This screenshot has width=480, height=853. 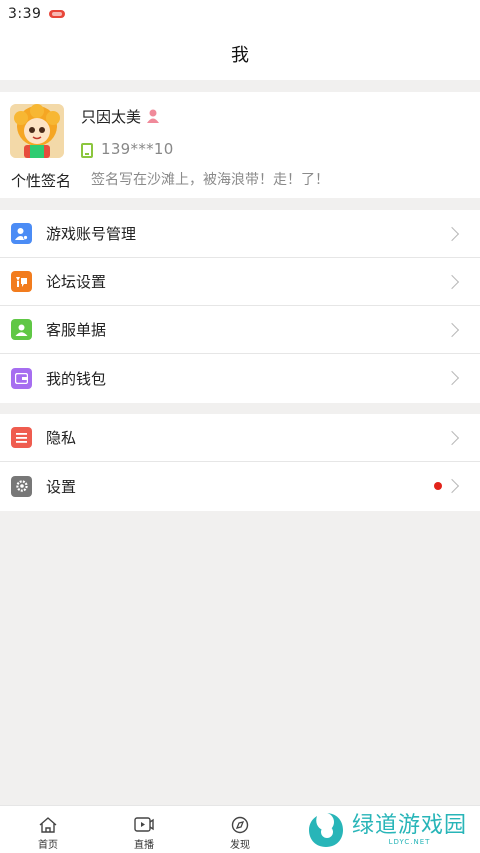 I want to click on menu-item-forum-settings: 论坛设置, so click(x=240, y=282).